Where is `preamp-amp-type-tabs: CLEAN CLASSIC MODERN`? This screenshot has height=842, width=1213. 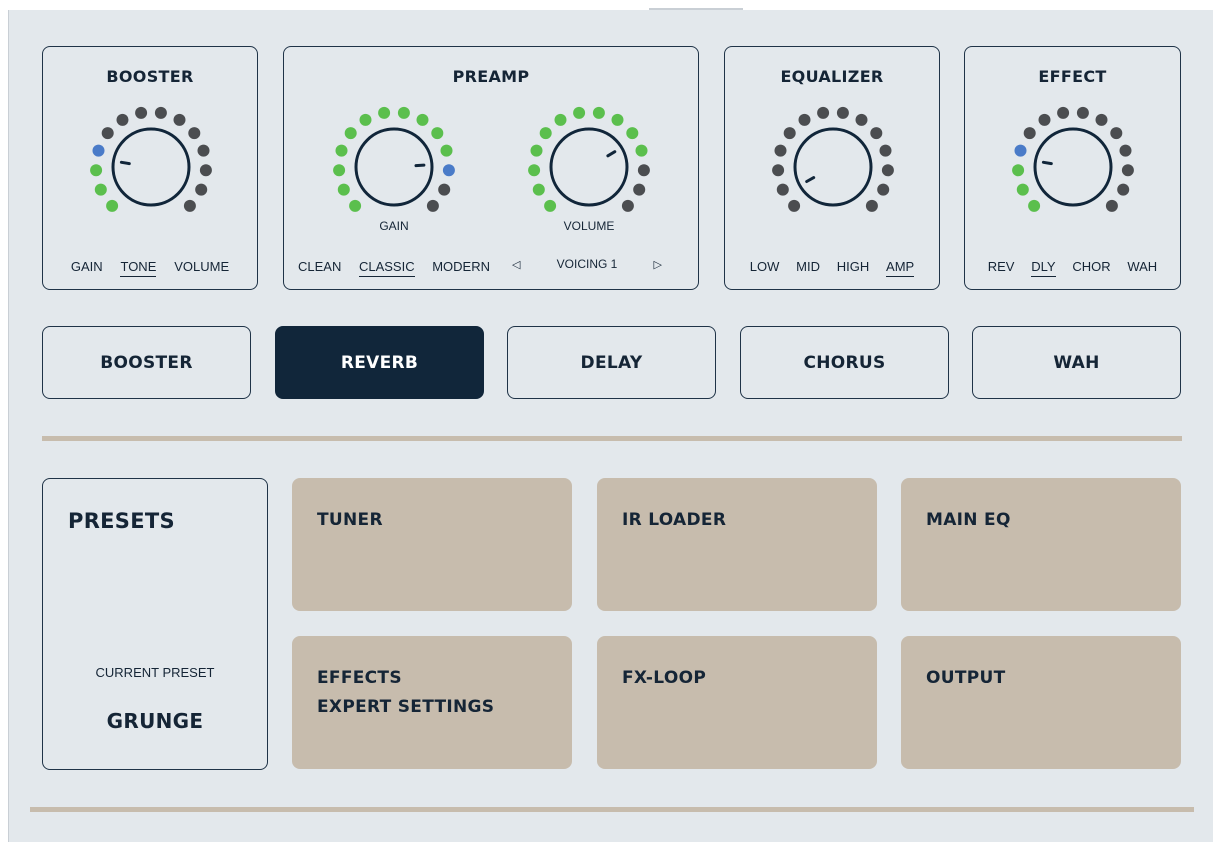 preamp-amp-type-tabs: CLEAN CLASSIC MODERN is located at coordinates (394, 268).